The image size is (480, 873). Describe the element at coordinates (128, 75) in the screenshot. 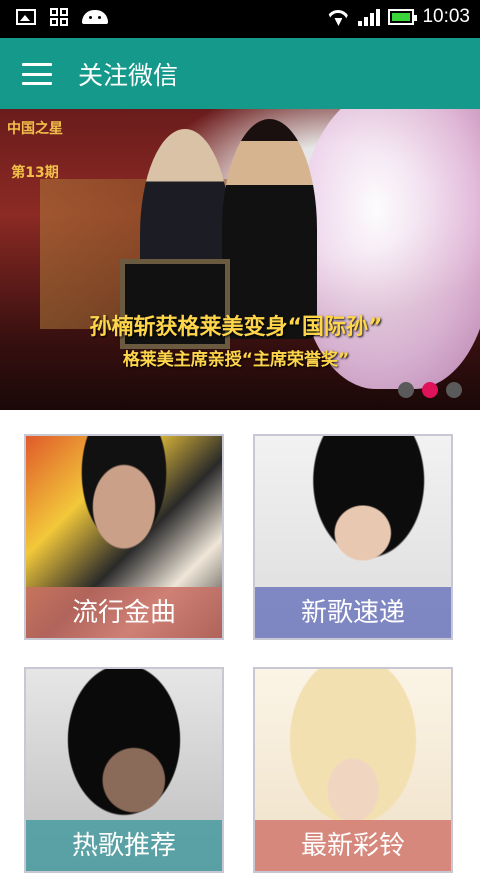

I see `page-title: 关注微信` at that location.